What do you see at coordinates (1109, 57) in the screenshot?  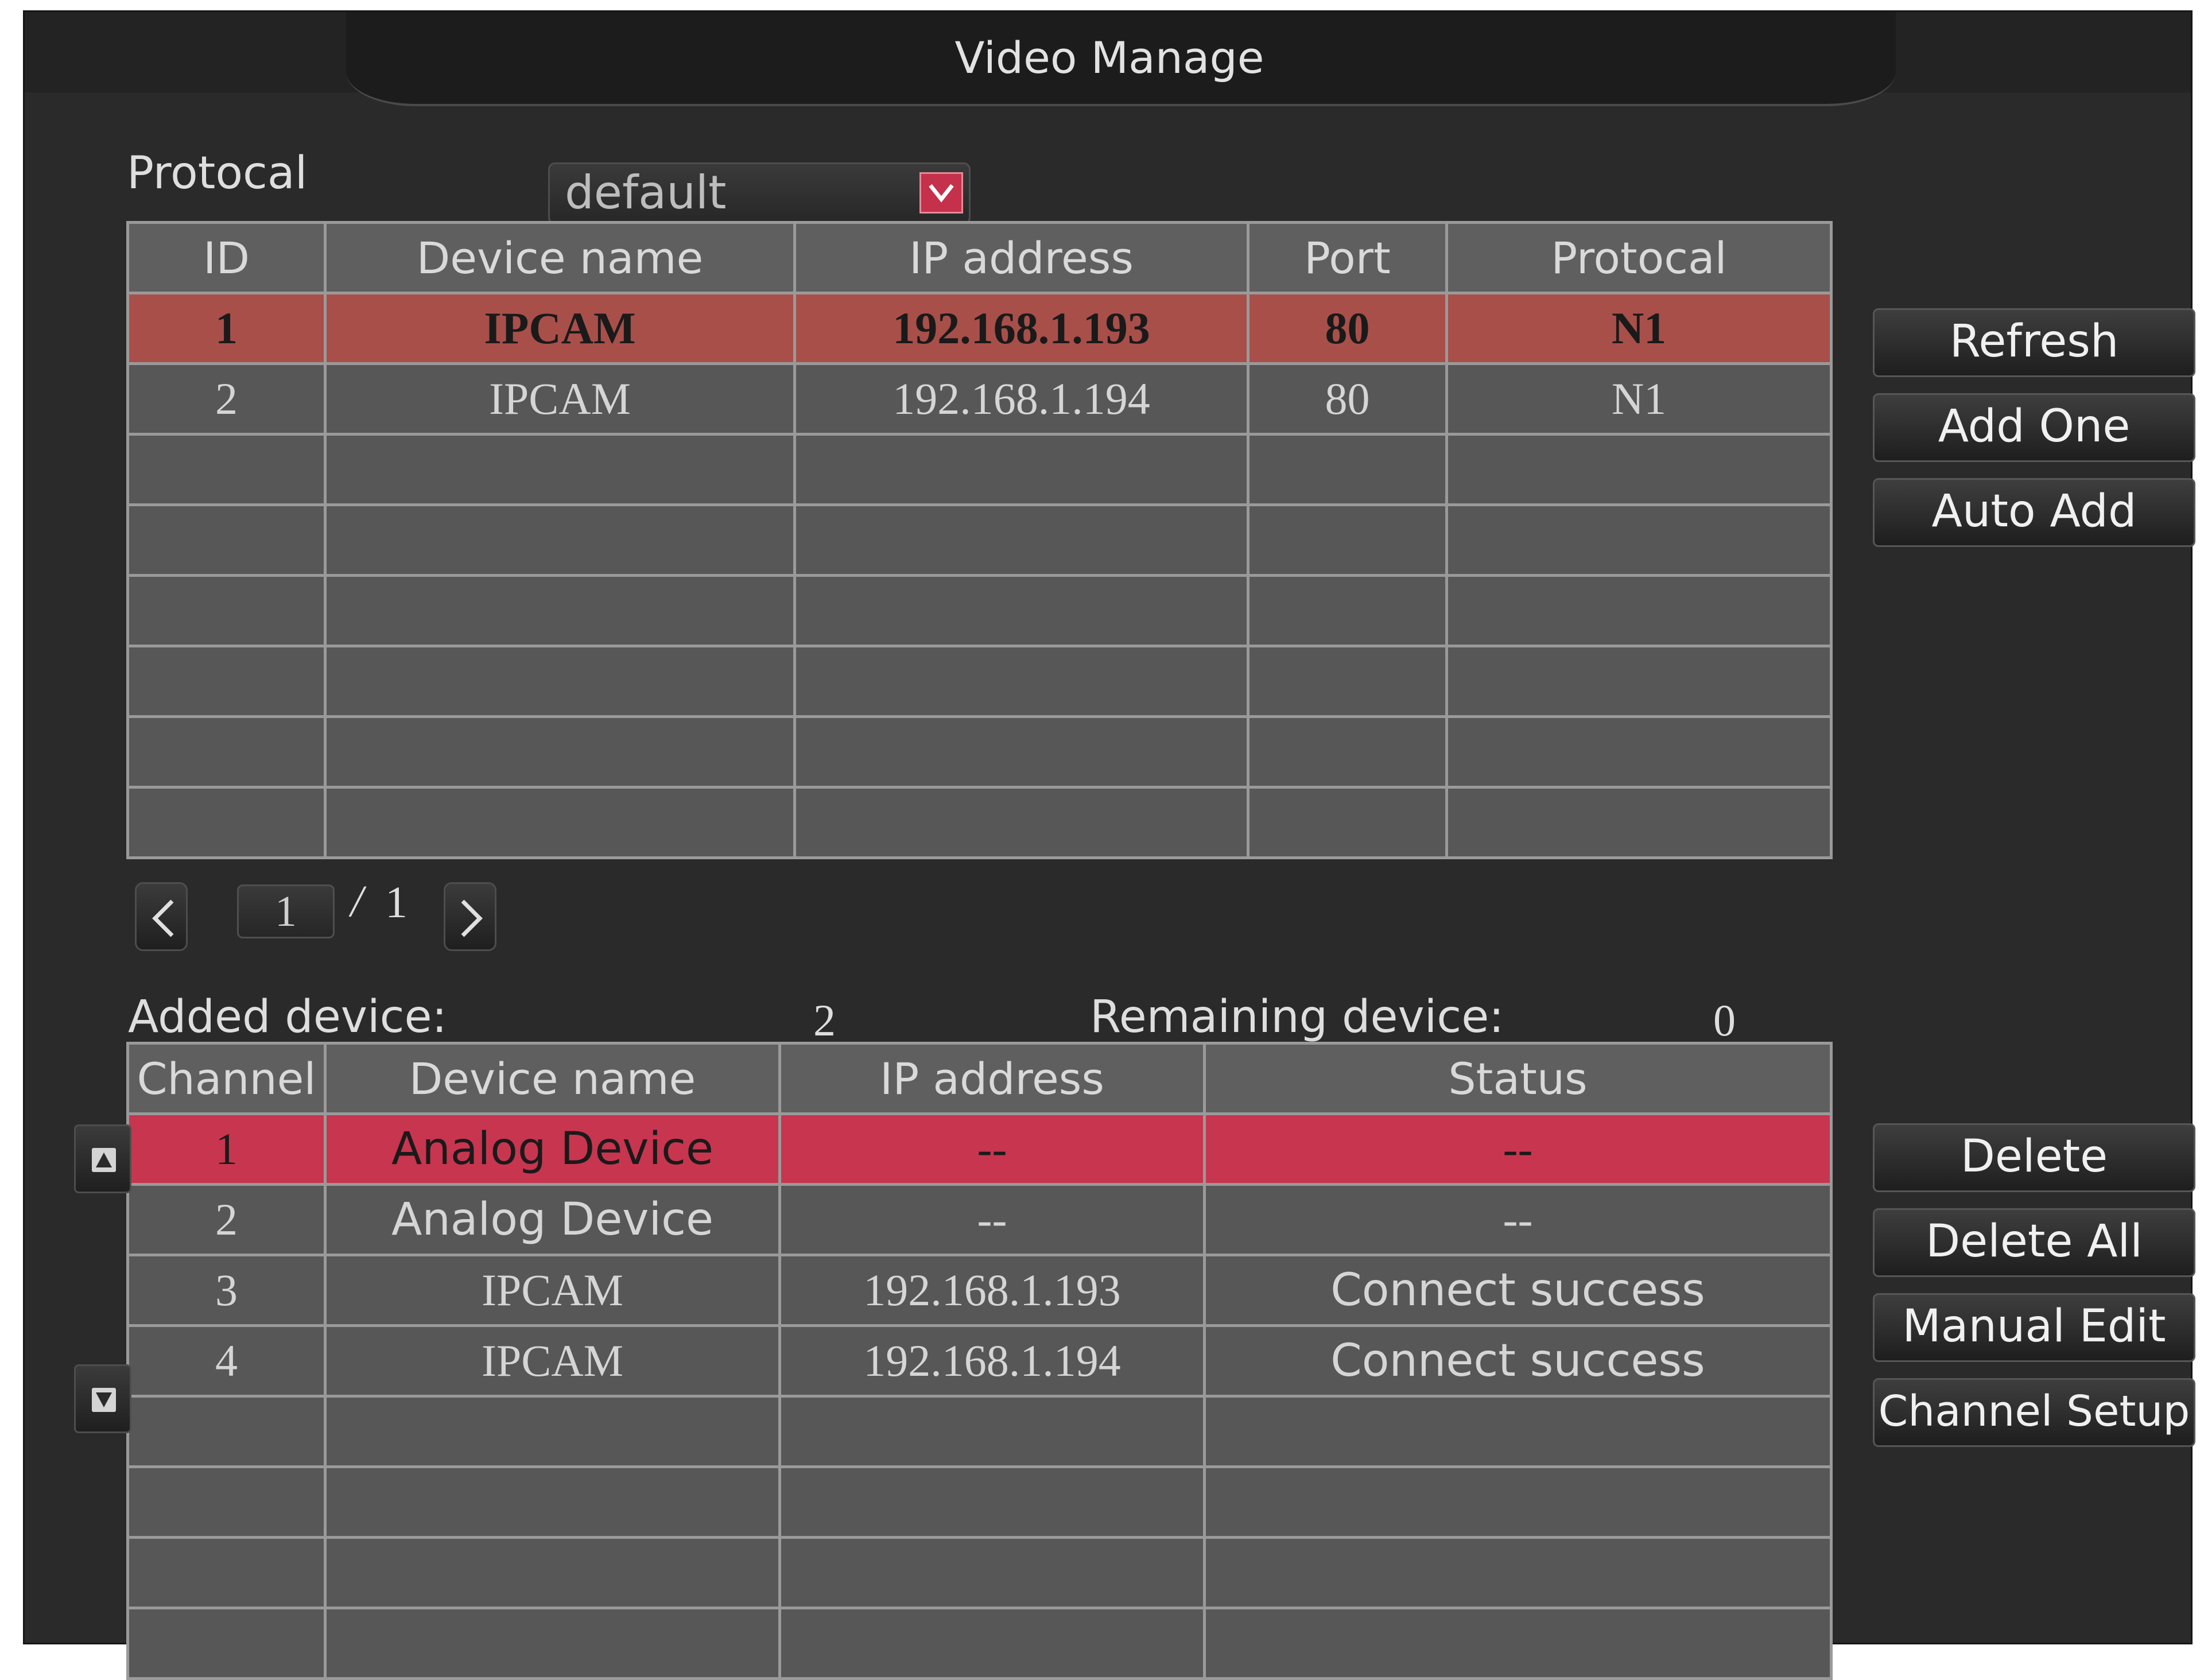 I see `window-title: Video Manage` at bounding box center [1109, 57].